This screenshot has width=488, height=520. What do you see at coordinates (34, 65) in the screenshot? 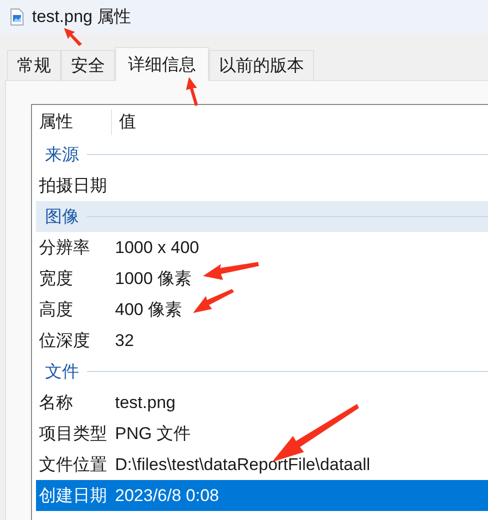
I see `tab: 常规` at bounding box center [34, 65].